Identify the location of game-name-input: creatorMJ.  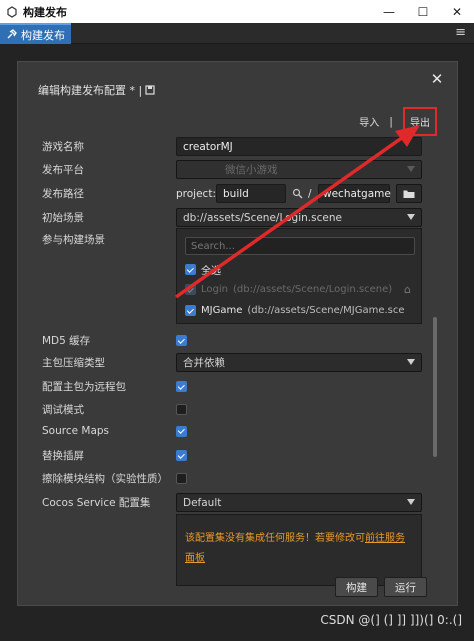
(299, 146).